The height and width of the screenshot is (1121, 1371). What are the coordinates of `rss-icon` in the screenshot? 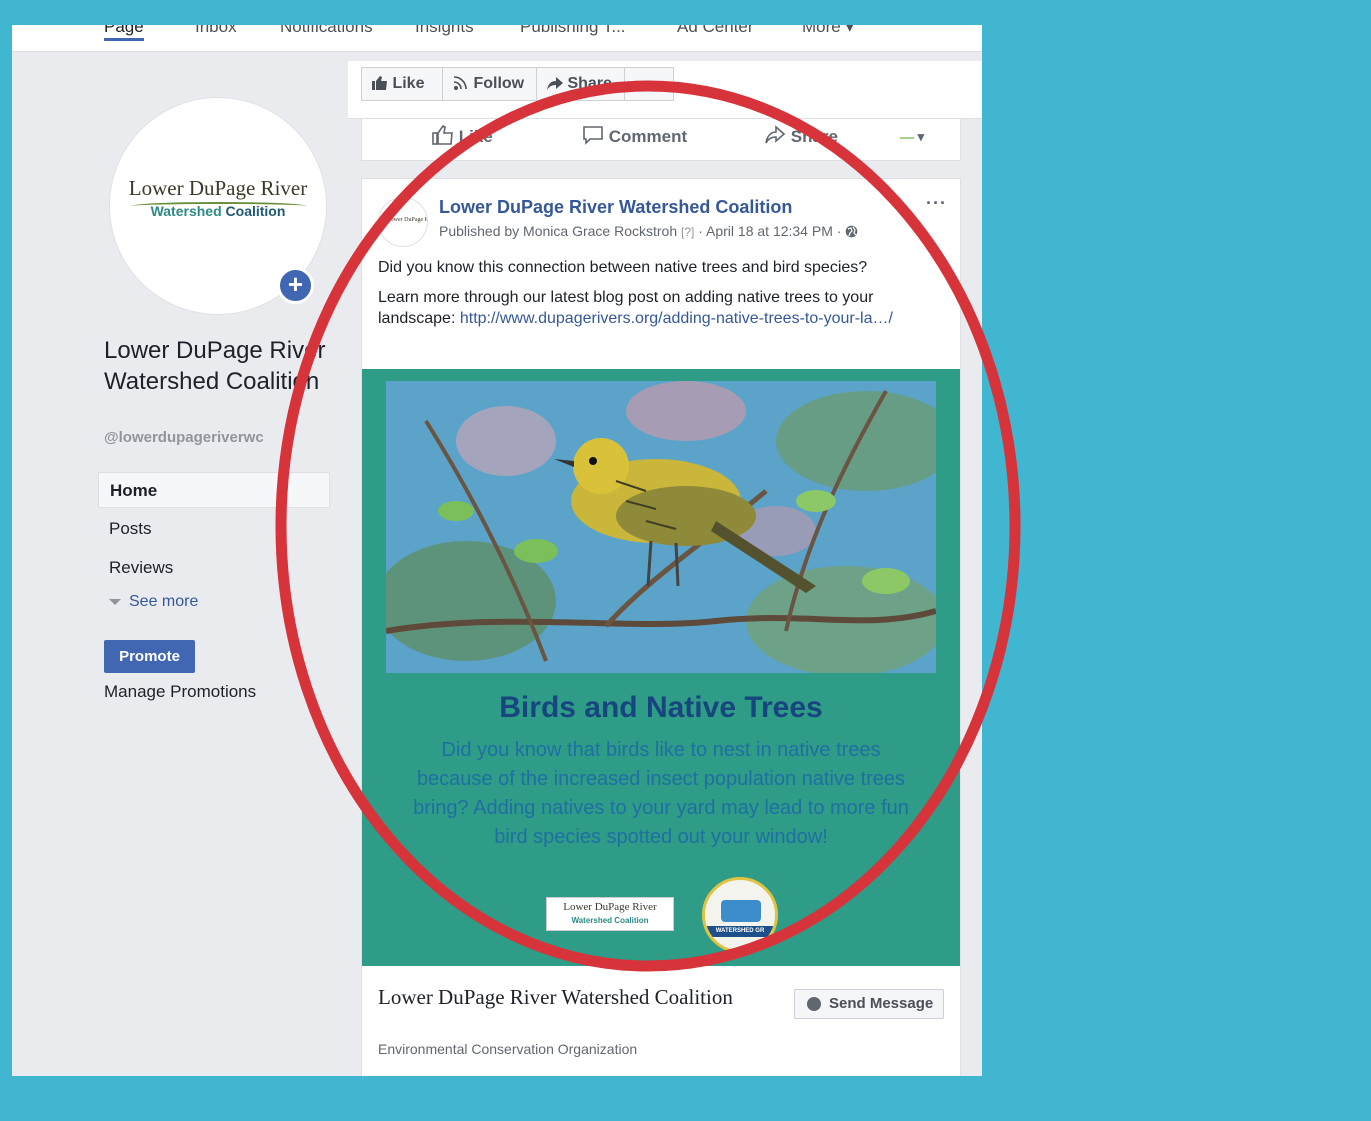 It's located at (460, 83).